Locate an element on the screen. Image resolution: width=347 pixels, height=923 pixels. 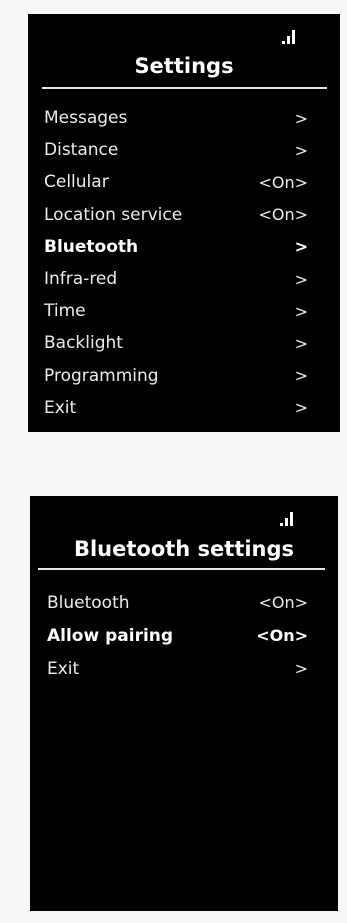
menu-item-label: Cellular is located at coordinates (76, 182).